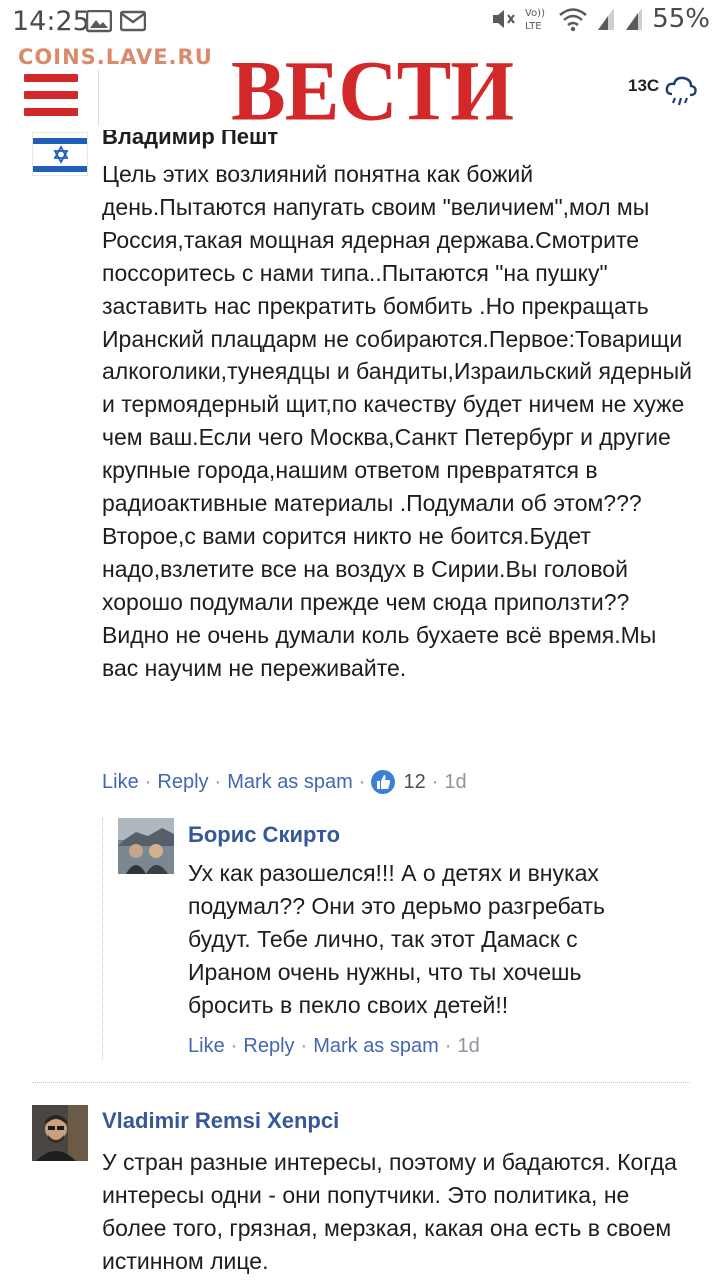 The image size is (720, 1280). I want to click on header-divider, so click(98, 98).